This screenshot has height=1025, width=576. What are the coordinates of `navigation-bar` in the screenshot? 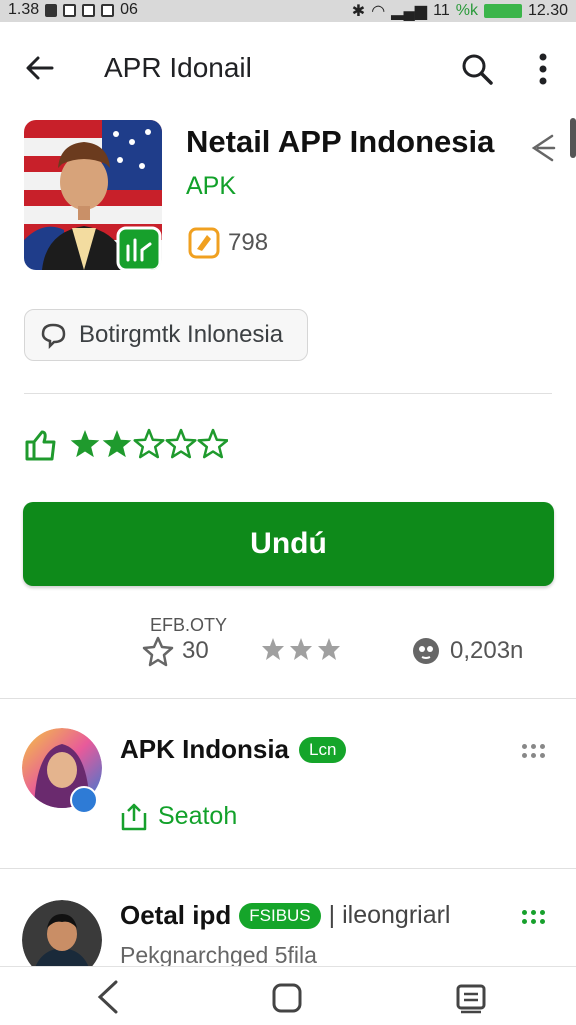 It's located at (288, 995).